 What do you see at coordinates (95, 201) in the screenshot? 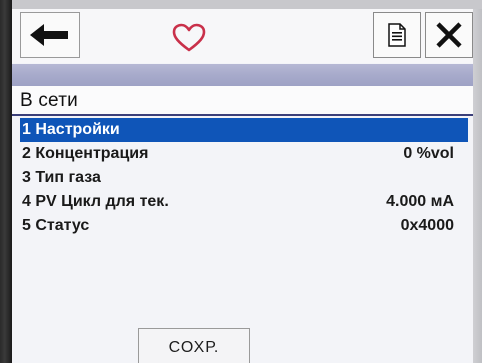
I see `menu-item-label: 4 PV Цикл для тек.` at bounding box center [95, 201].